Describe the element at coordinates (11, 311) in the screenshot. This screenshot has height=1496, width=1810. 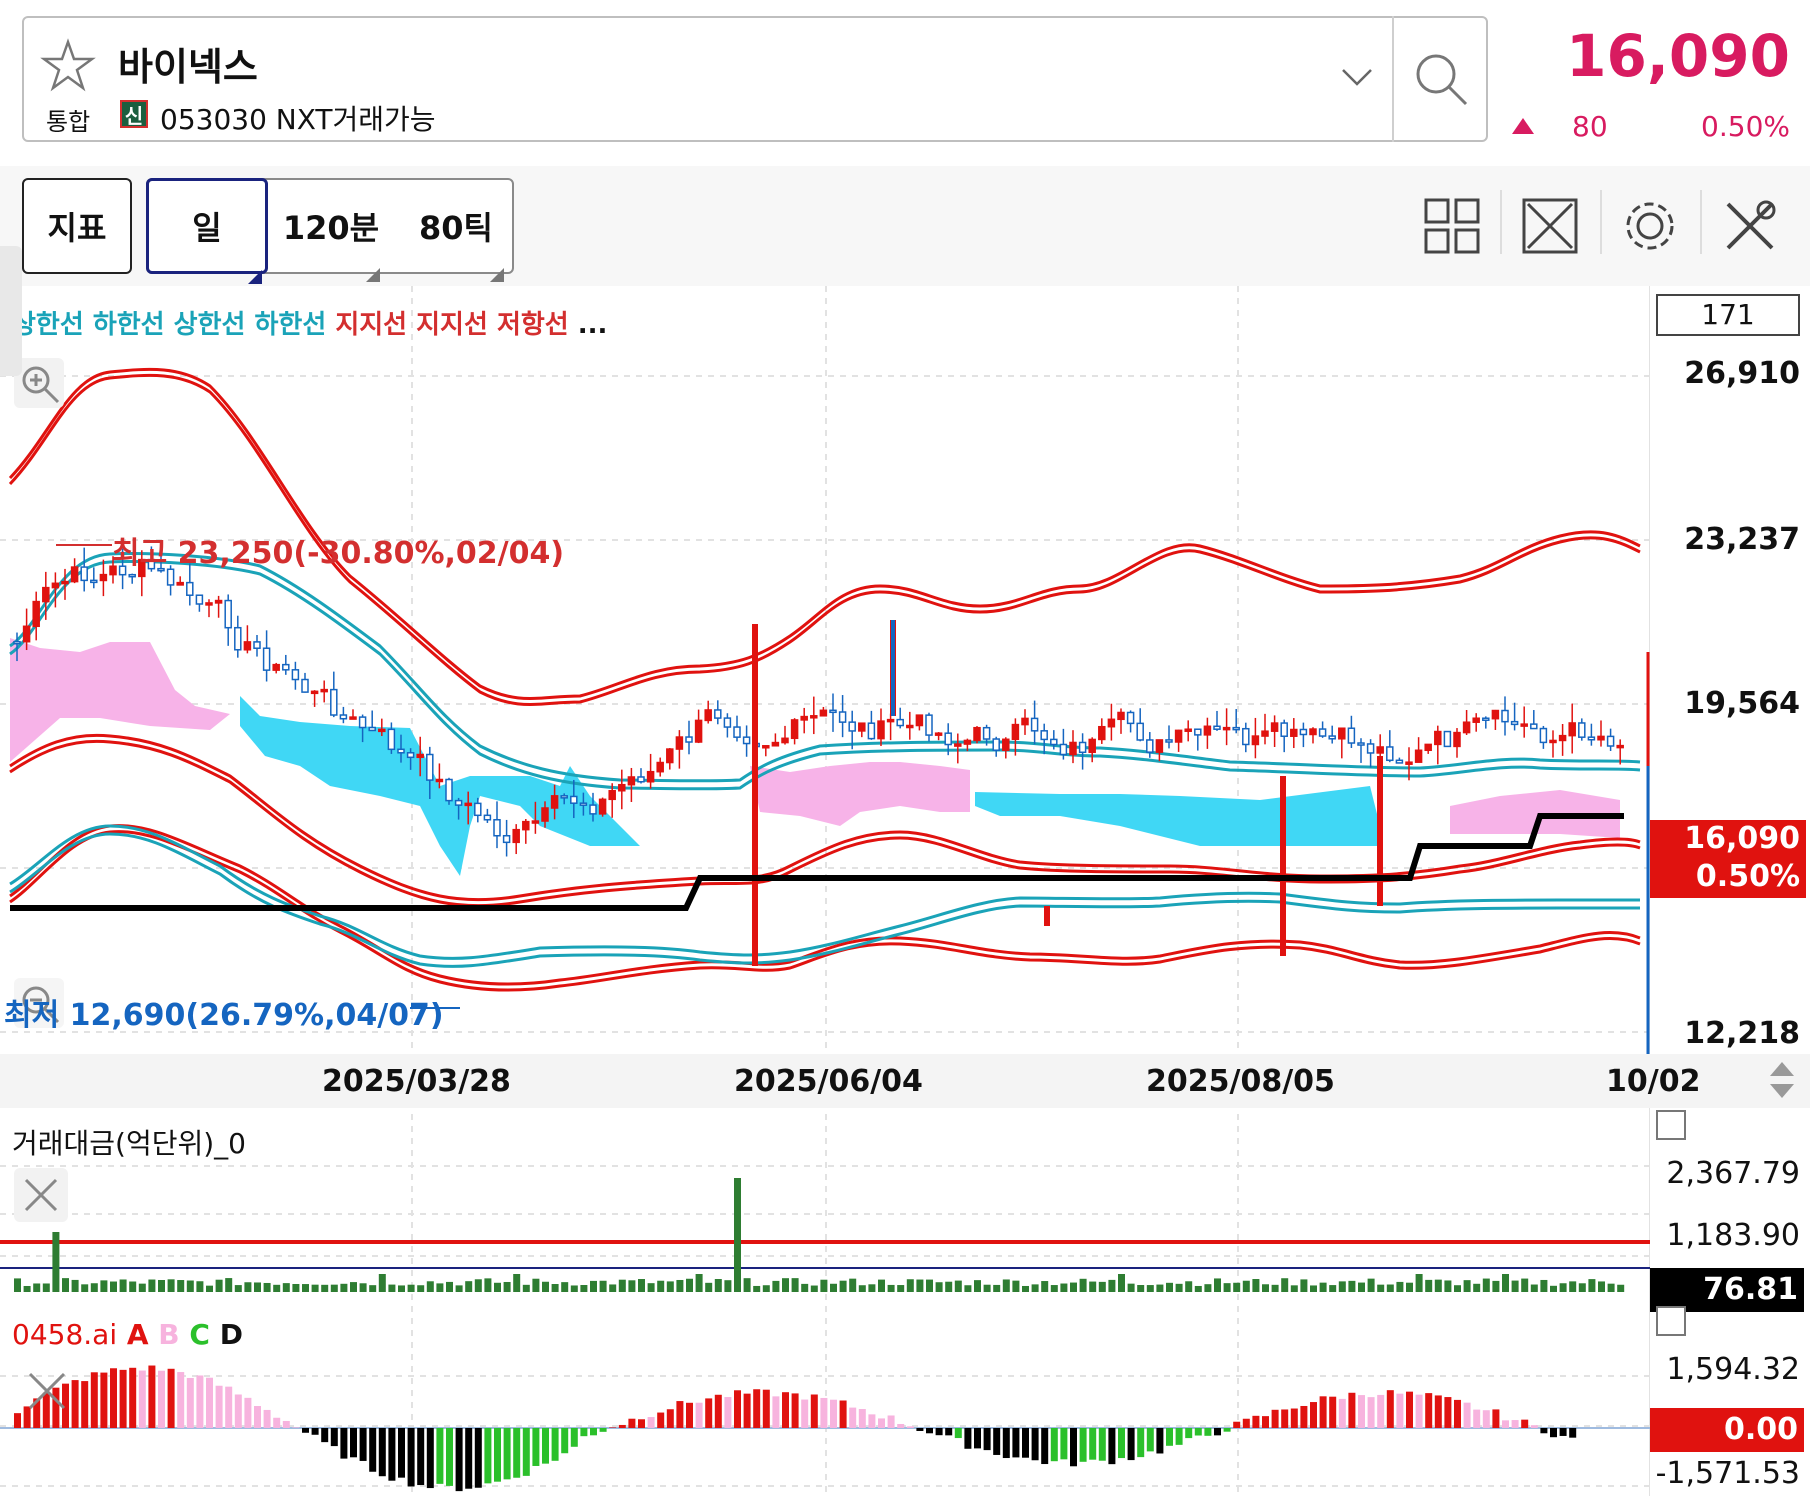
I see `side-handle` at that location.